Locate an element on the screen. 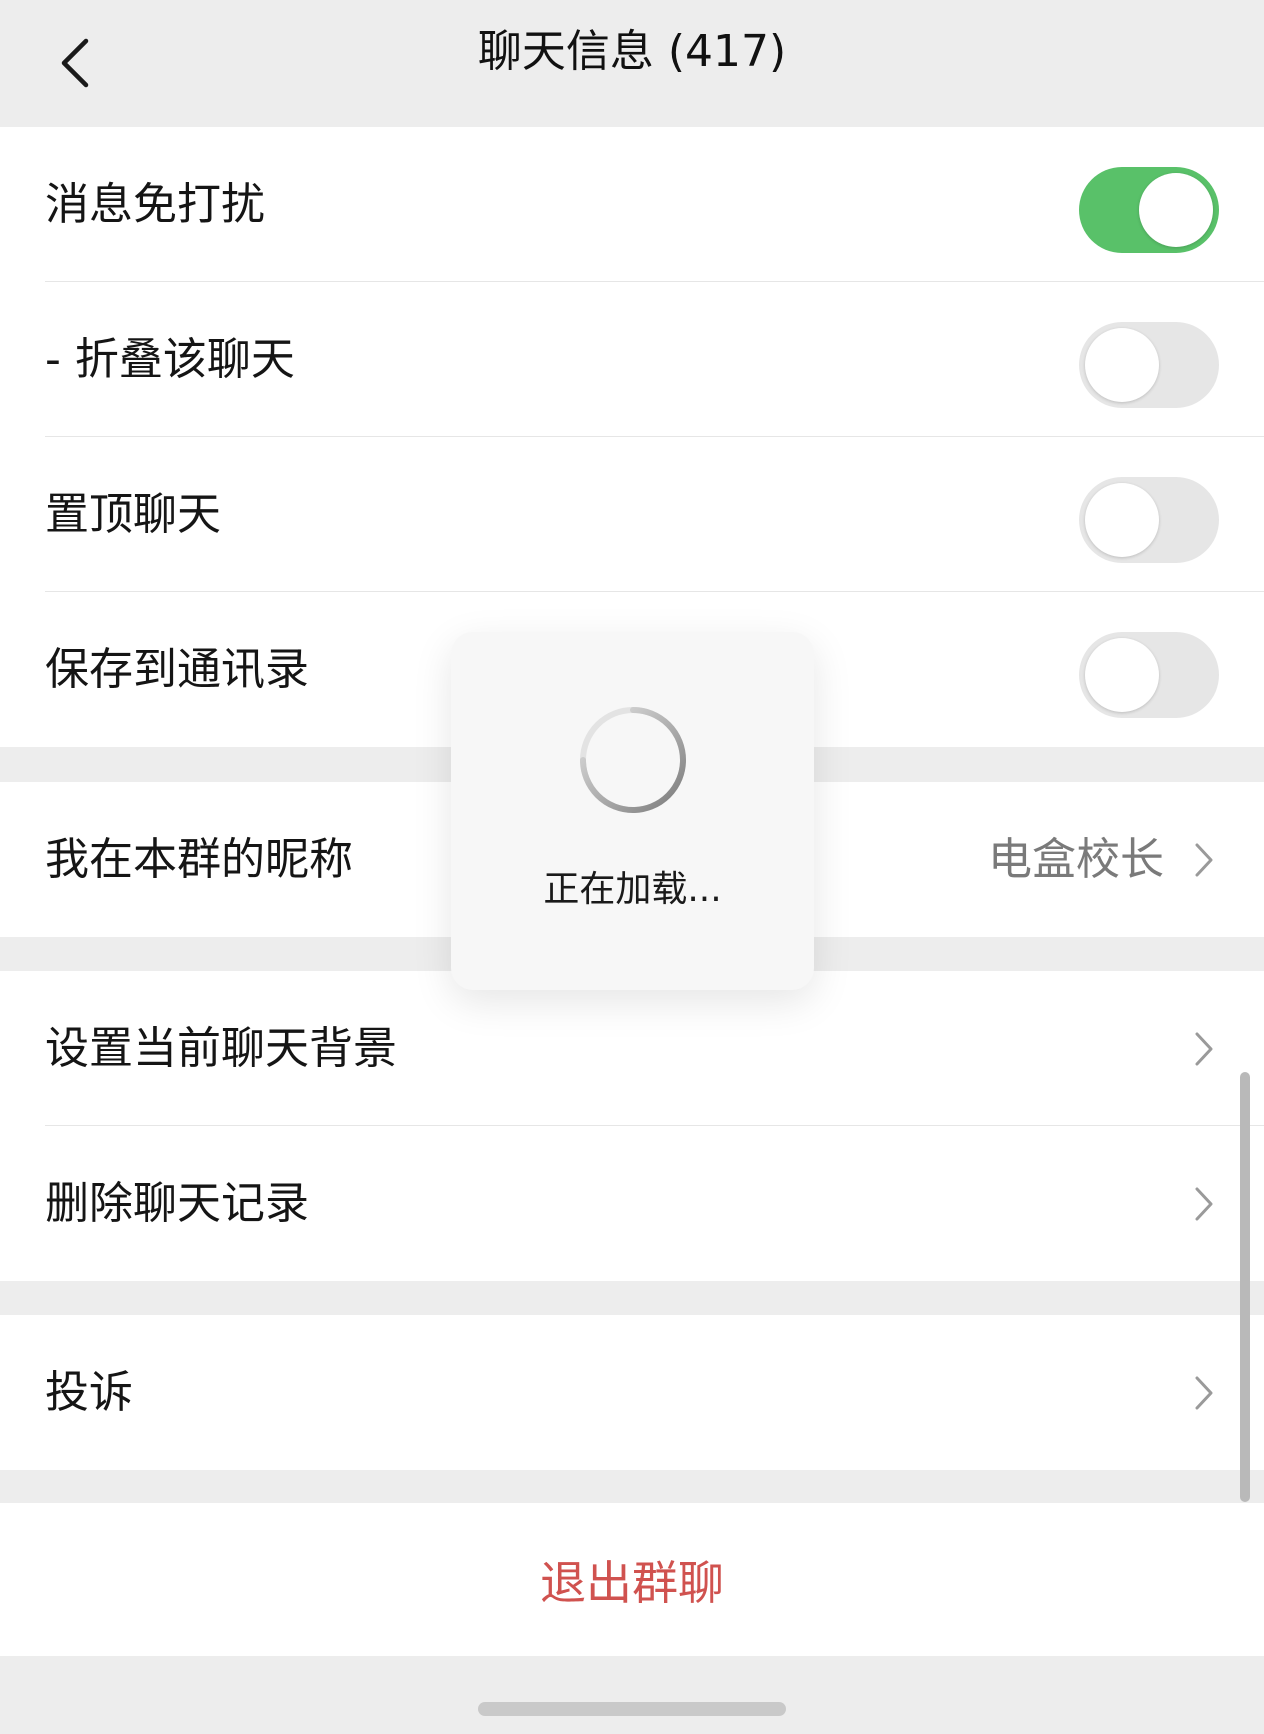 The width and height of the screenshot is (1264, 1734). row-mute-notifications: 消息免打扰 is located at coordinates (632, 204).